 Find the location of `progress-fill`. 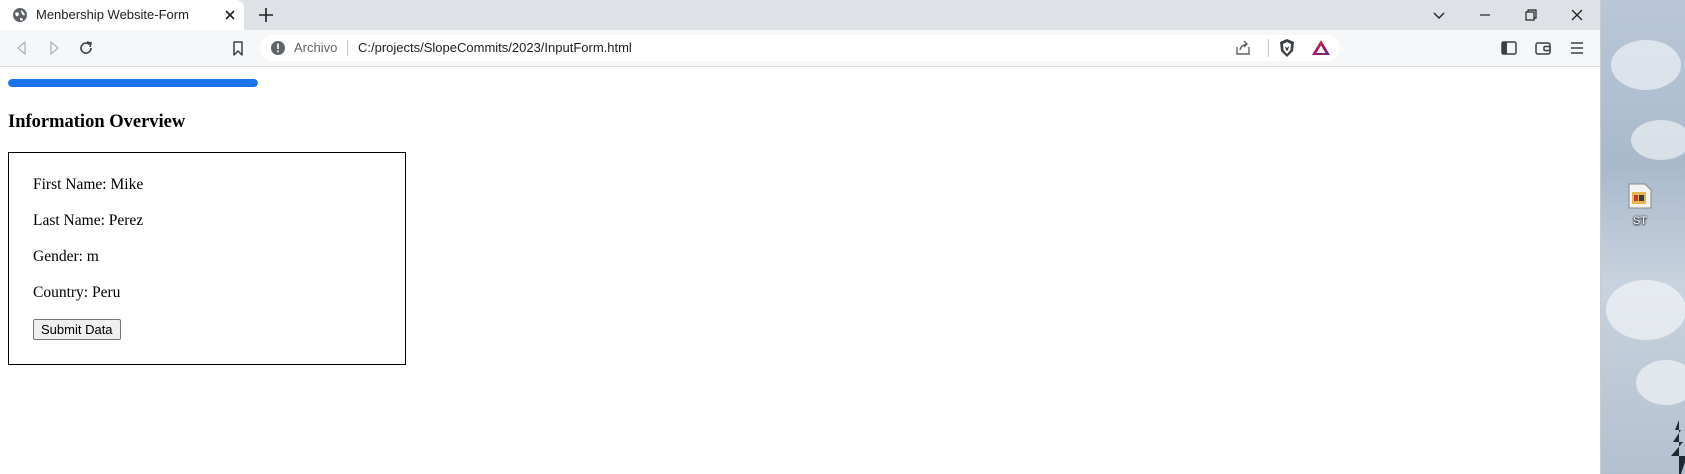

progress-fill is located at coordinates (133, 83).